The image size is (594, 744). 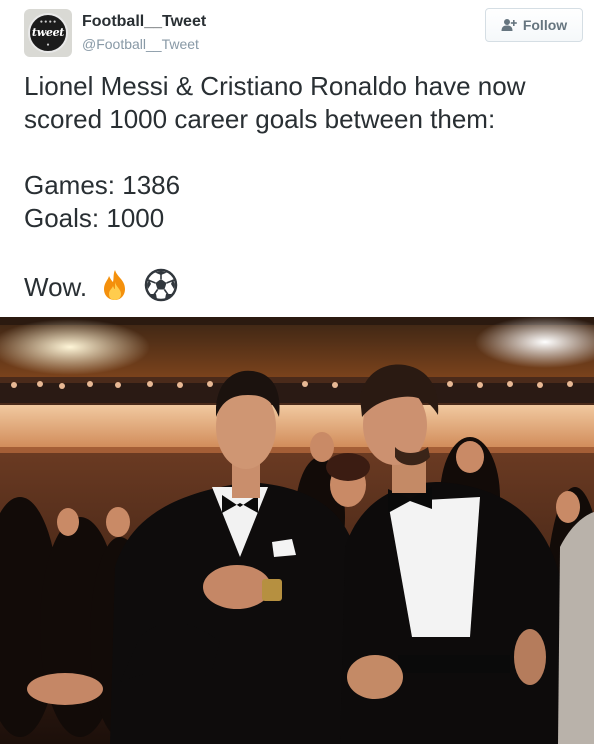 I want to click on follow-label: Follow, so click(x=545, y=25).